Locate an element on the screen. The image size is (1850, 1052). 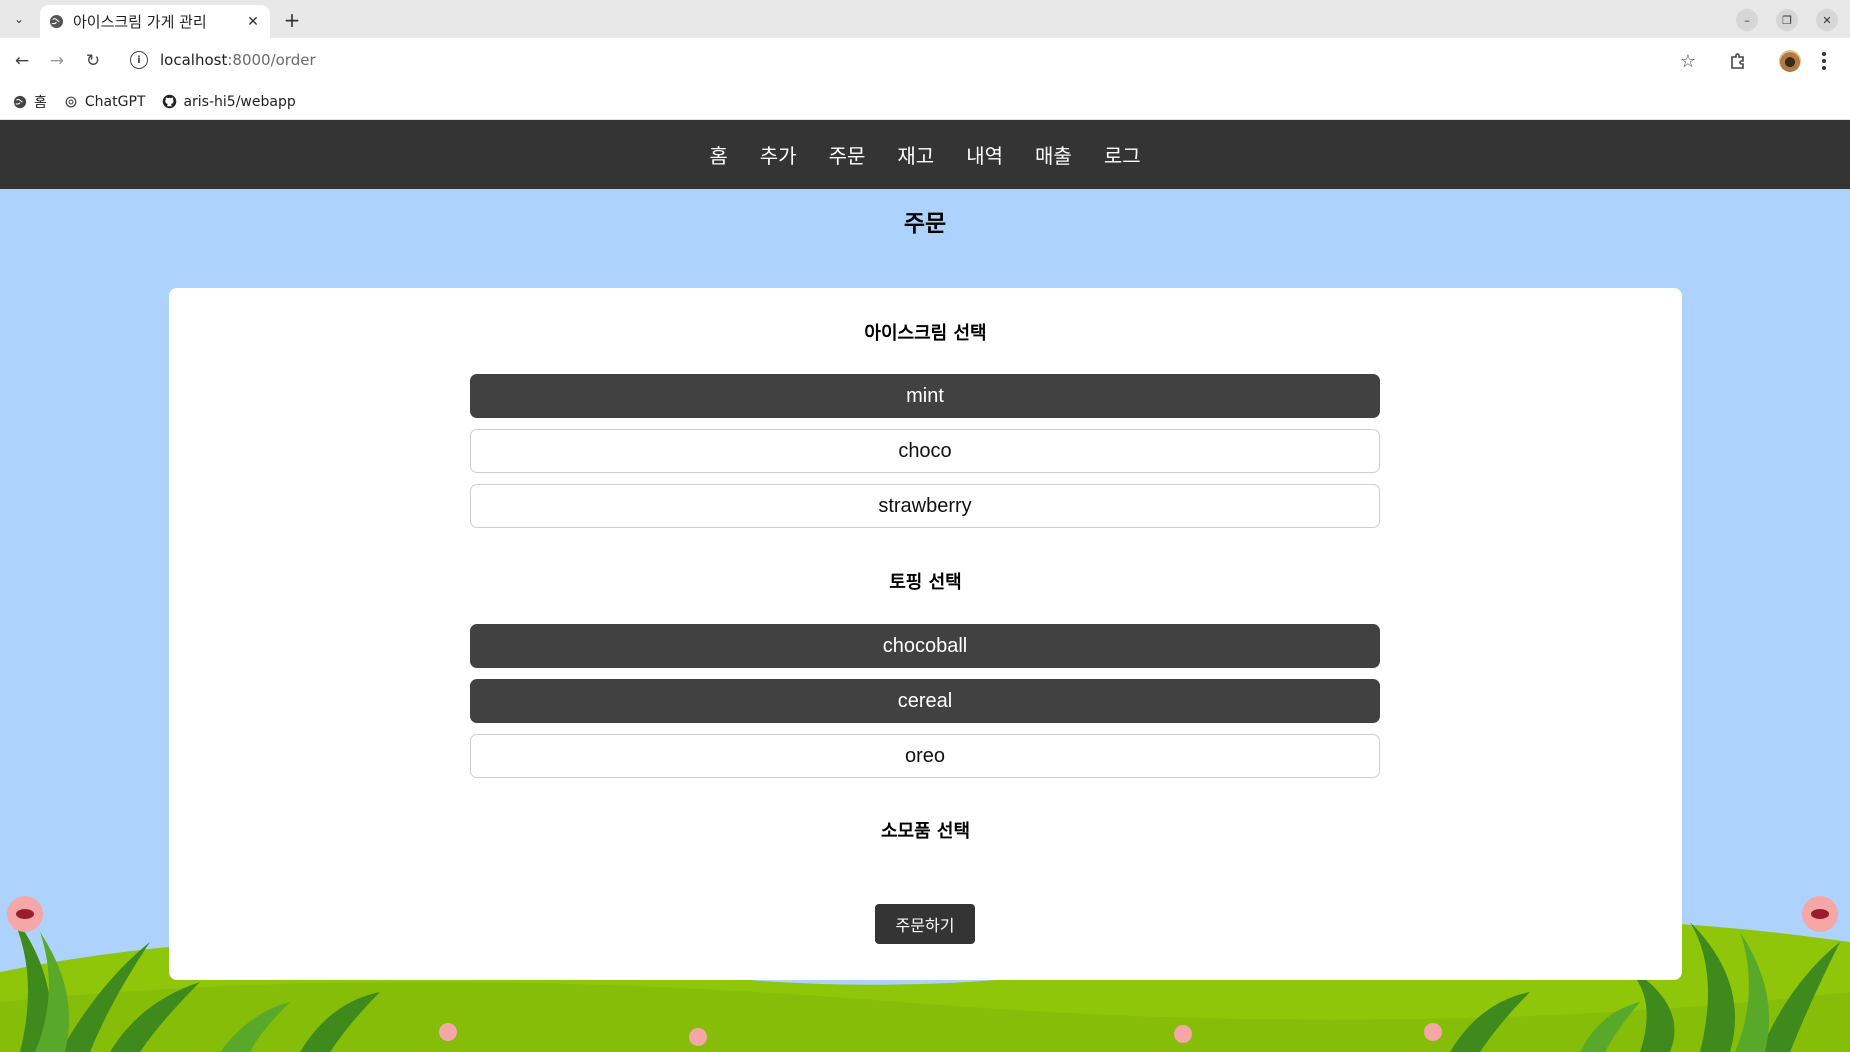
bookmark-star-icon: ☆ is located at coordinates (1688, 61).